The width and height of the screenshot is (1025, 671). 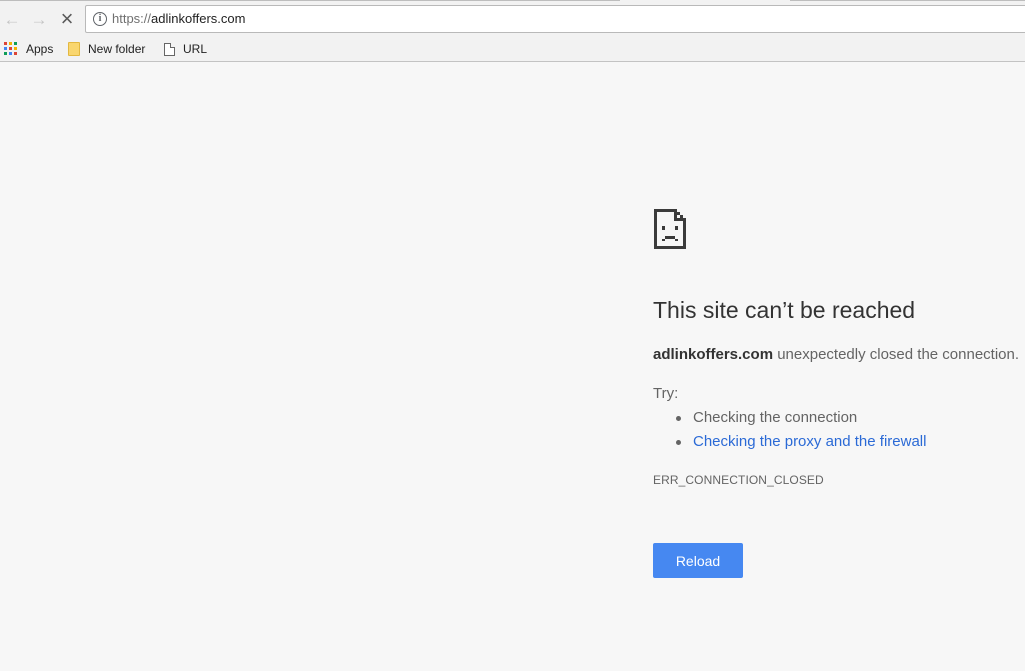 I want to click on back-button: ←, so click(x=12, y=19).